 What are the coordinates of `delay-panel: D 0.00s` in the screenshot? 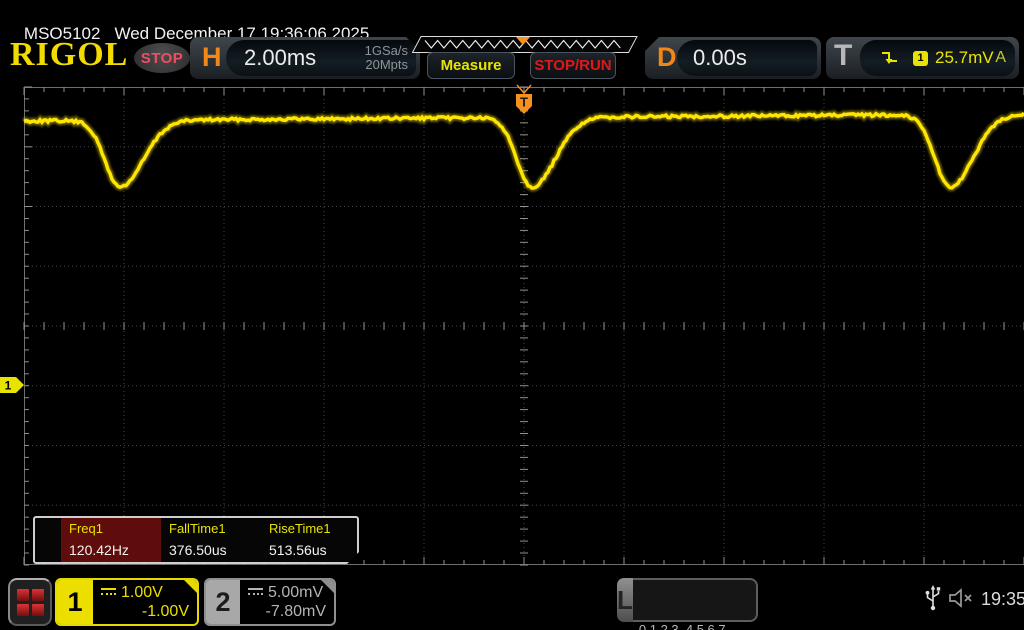 It's located at (733, 58).